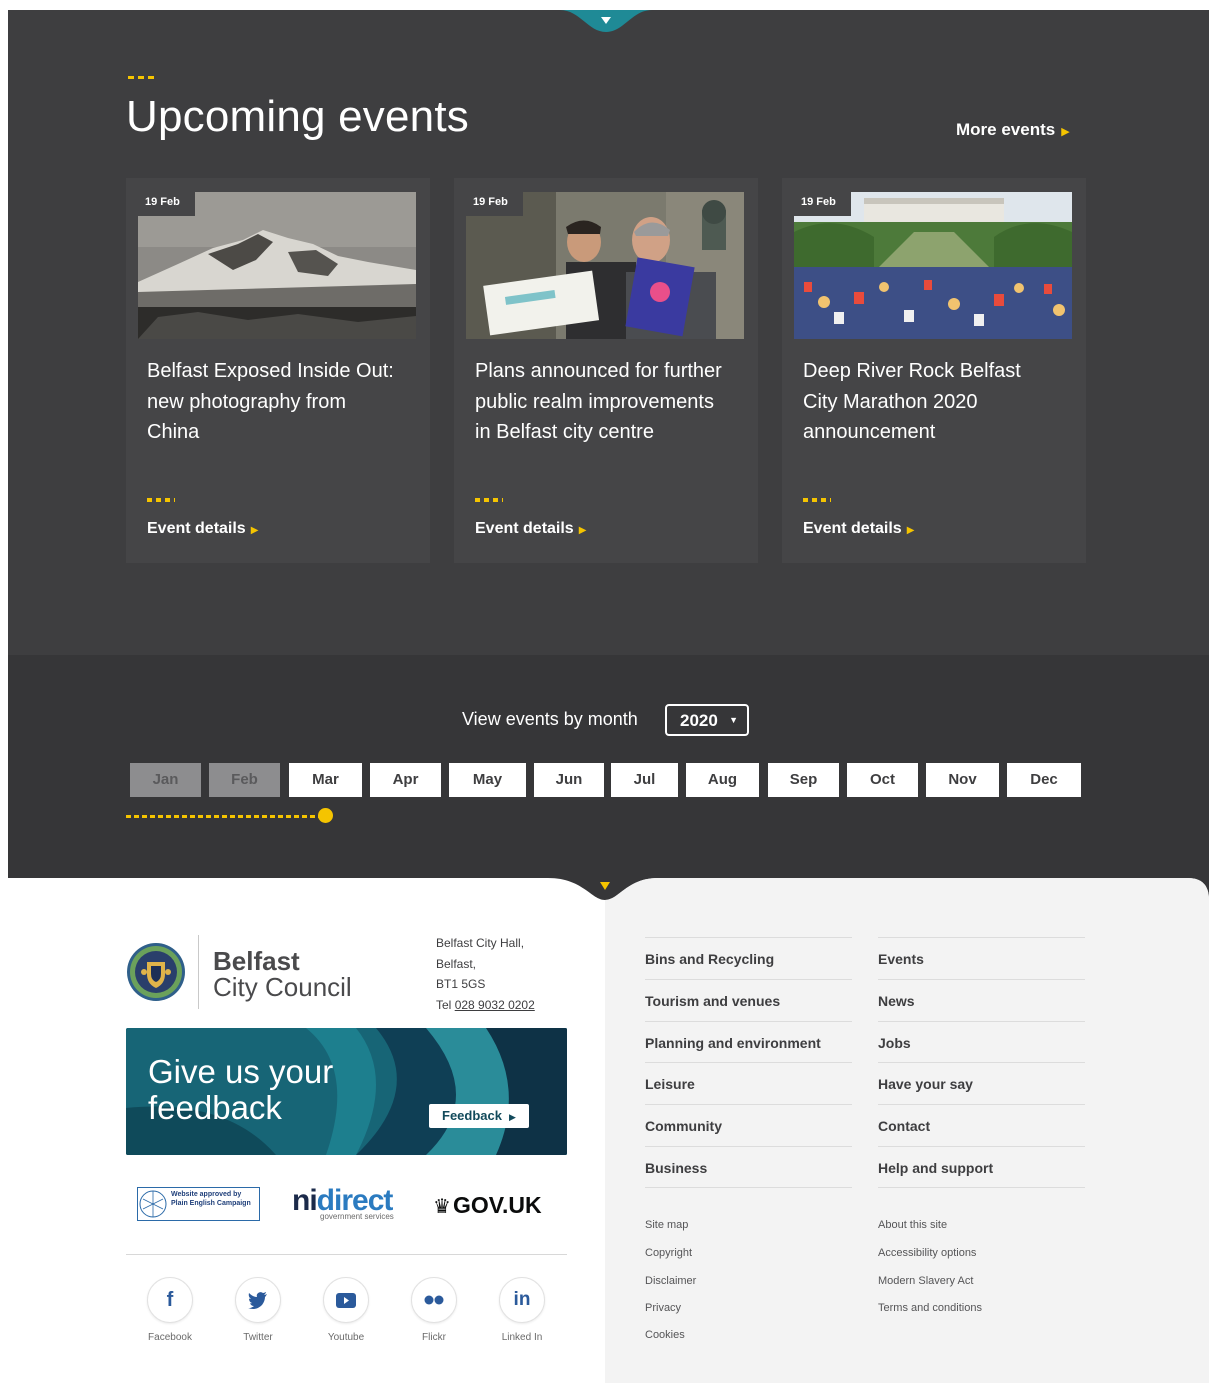 The image size is (1209, 1383). I want to click on crown-icon: ♛, so click(442, 1207).